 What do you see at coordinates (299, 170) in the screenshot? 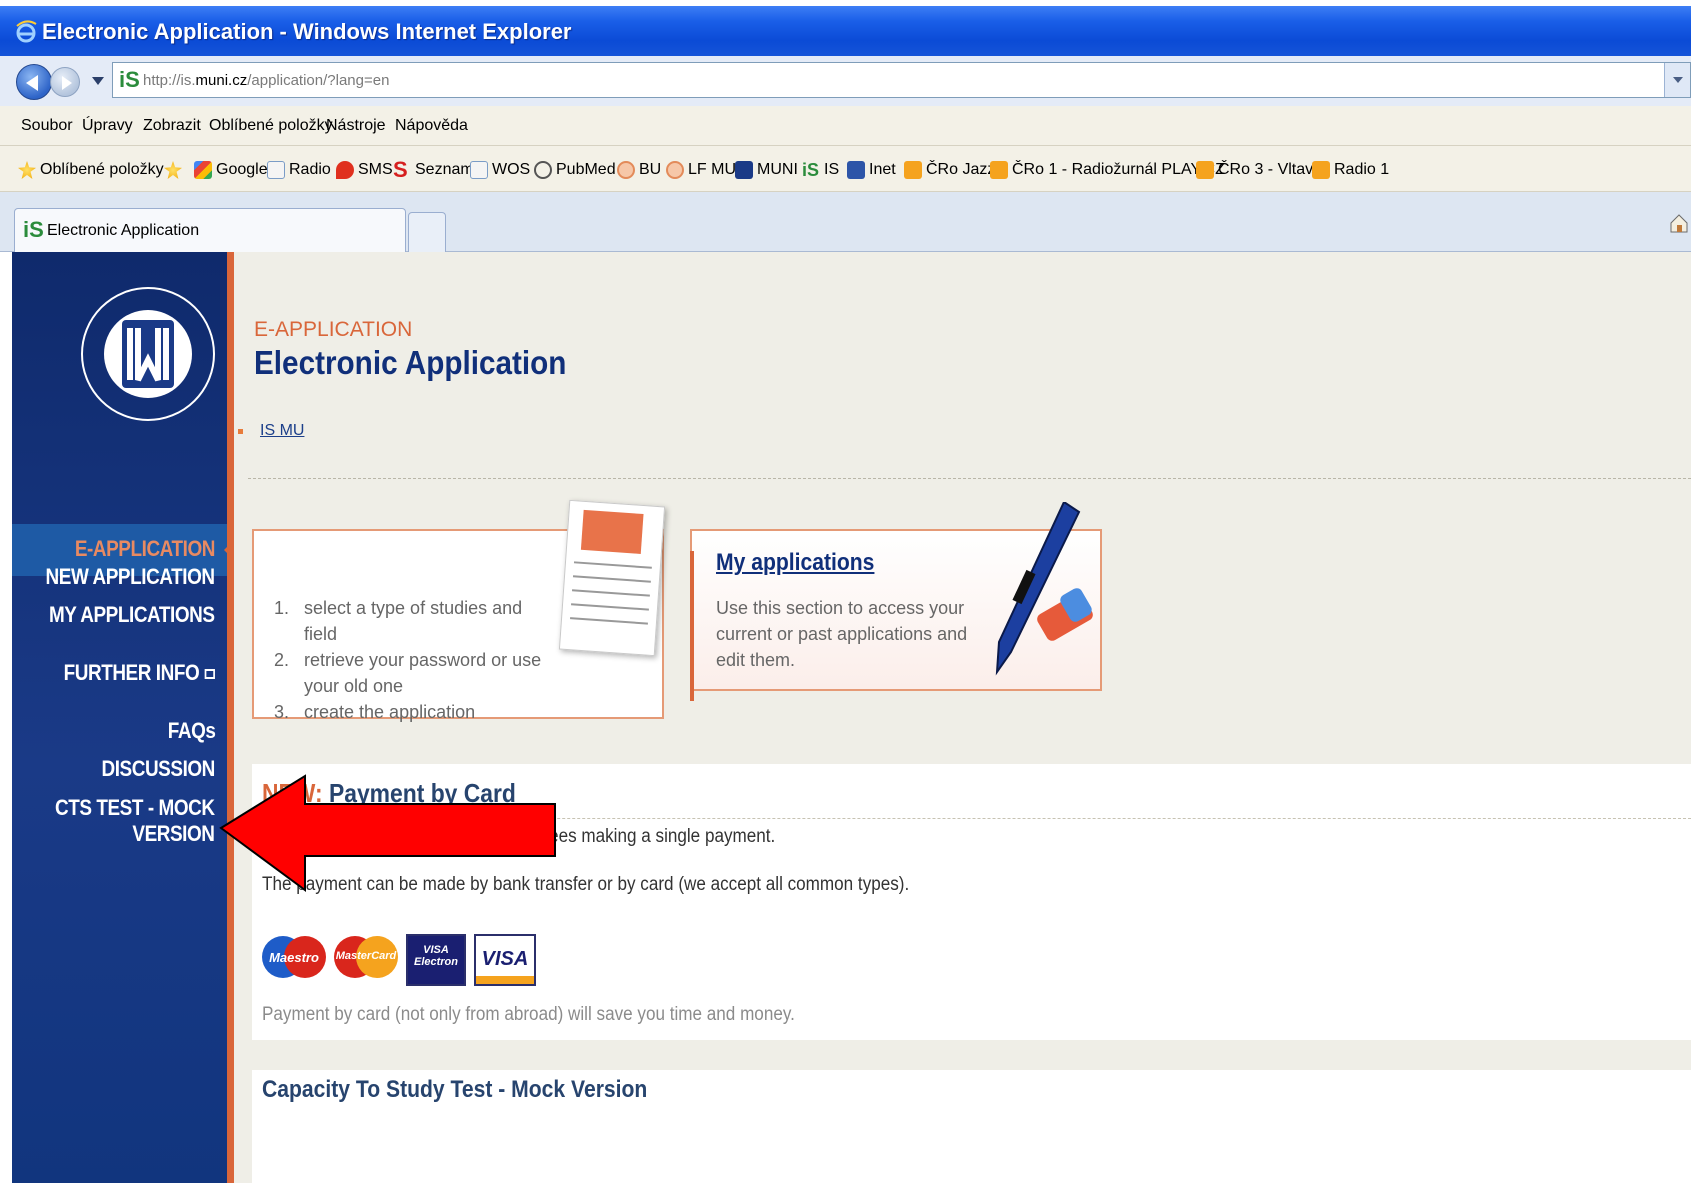
I see `fav-radio: Radio` at bounding box center [299, 170].